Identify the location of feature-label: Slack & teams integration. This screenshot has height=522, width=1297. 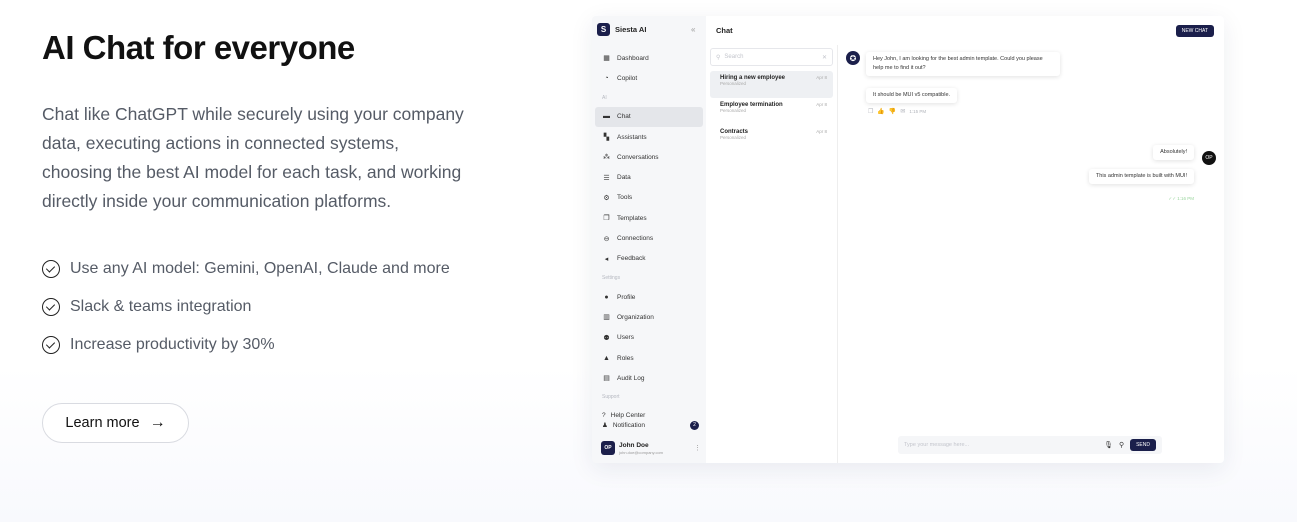
(161, 306).